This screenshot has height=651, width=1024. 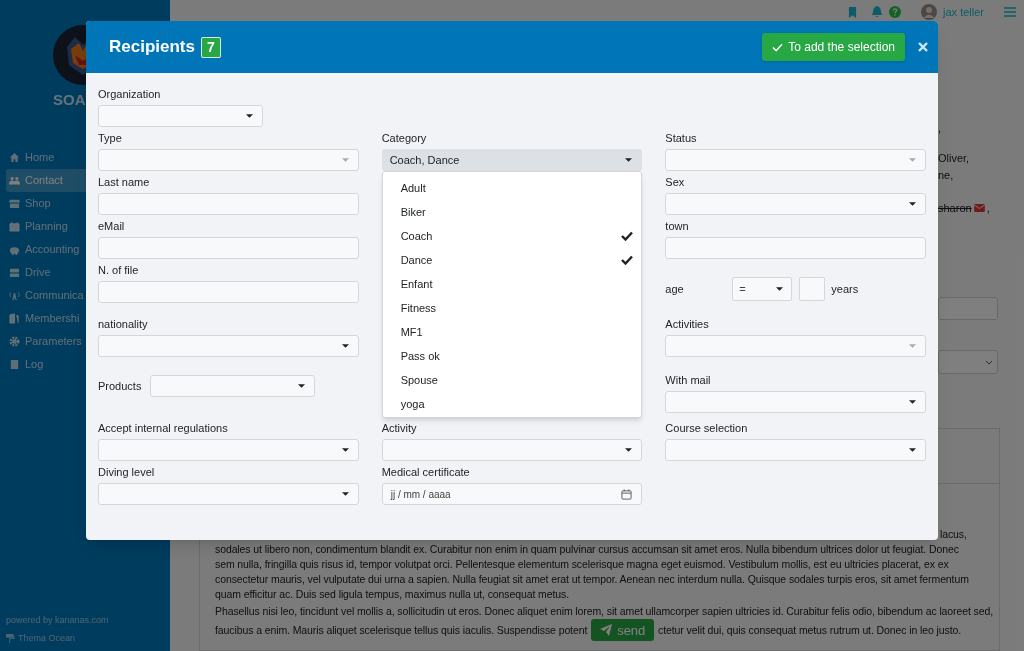 I want to click on field-label: Products, so click(x=120, y=386).